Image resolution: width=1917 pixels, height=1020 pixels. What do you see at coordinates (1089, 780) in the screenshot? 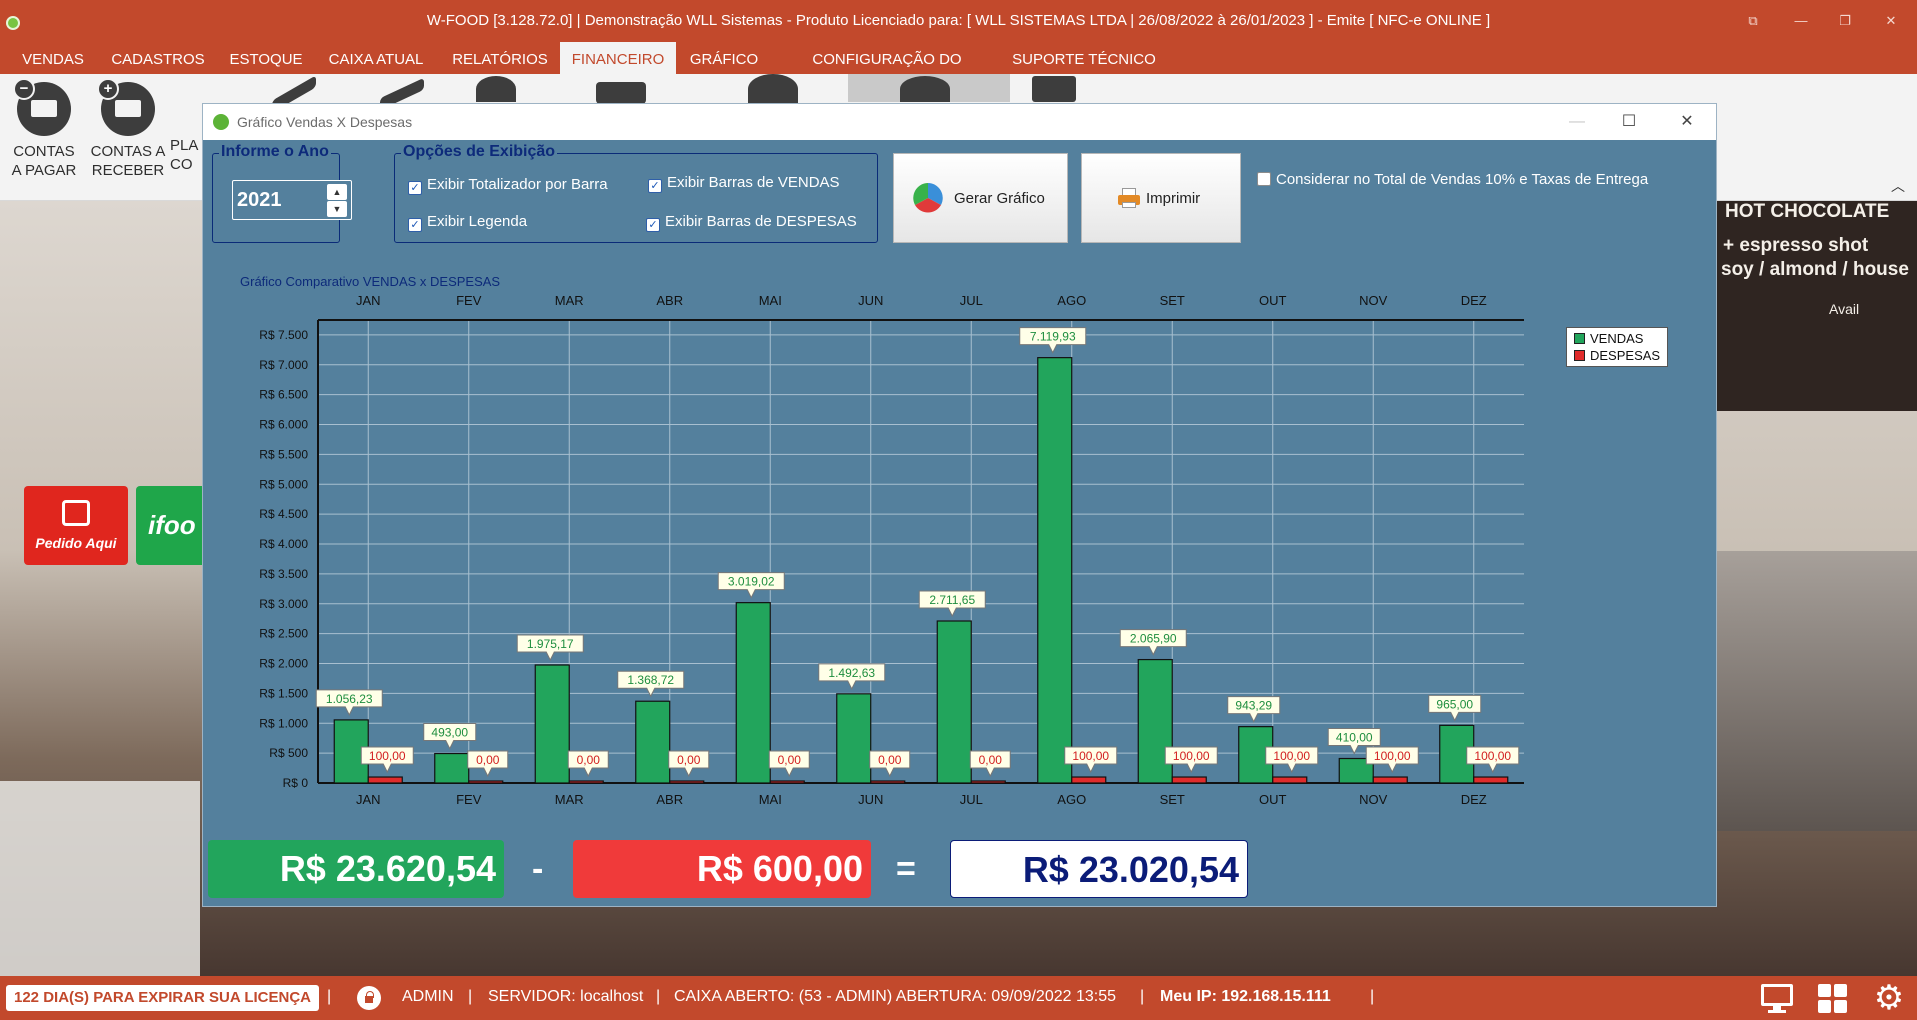
I see `bar-despesas-ago` at bounding box center [1089, 780].